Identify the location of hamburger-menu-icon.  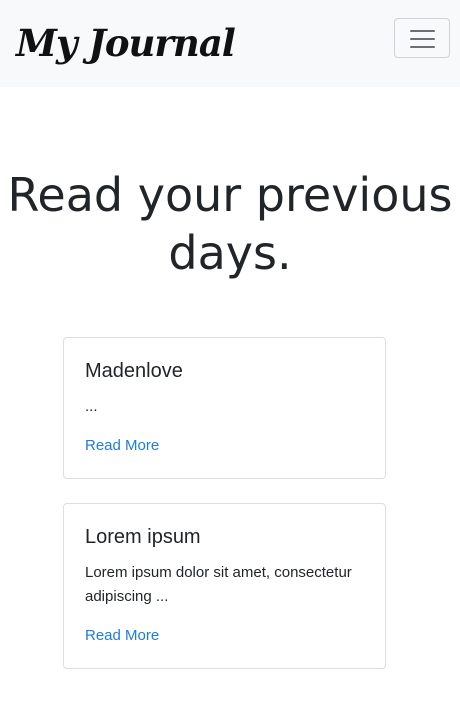
(422, 39).